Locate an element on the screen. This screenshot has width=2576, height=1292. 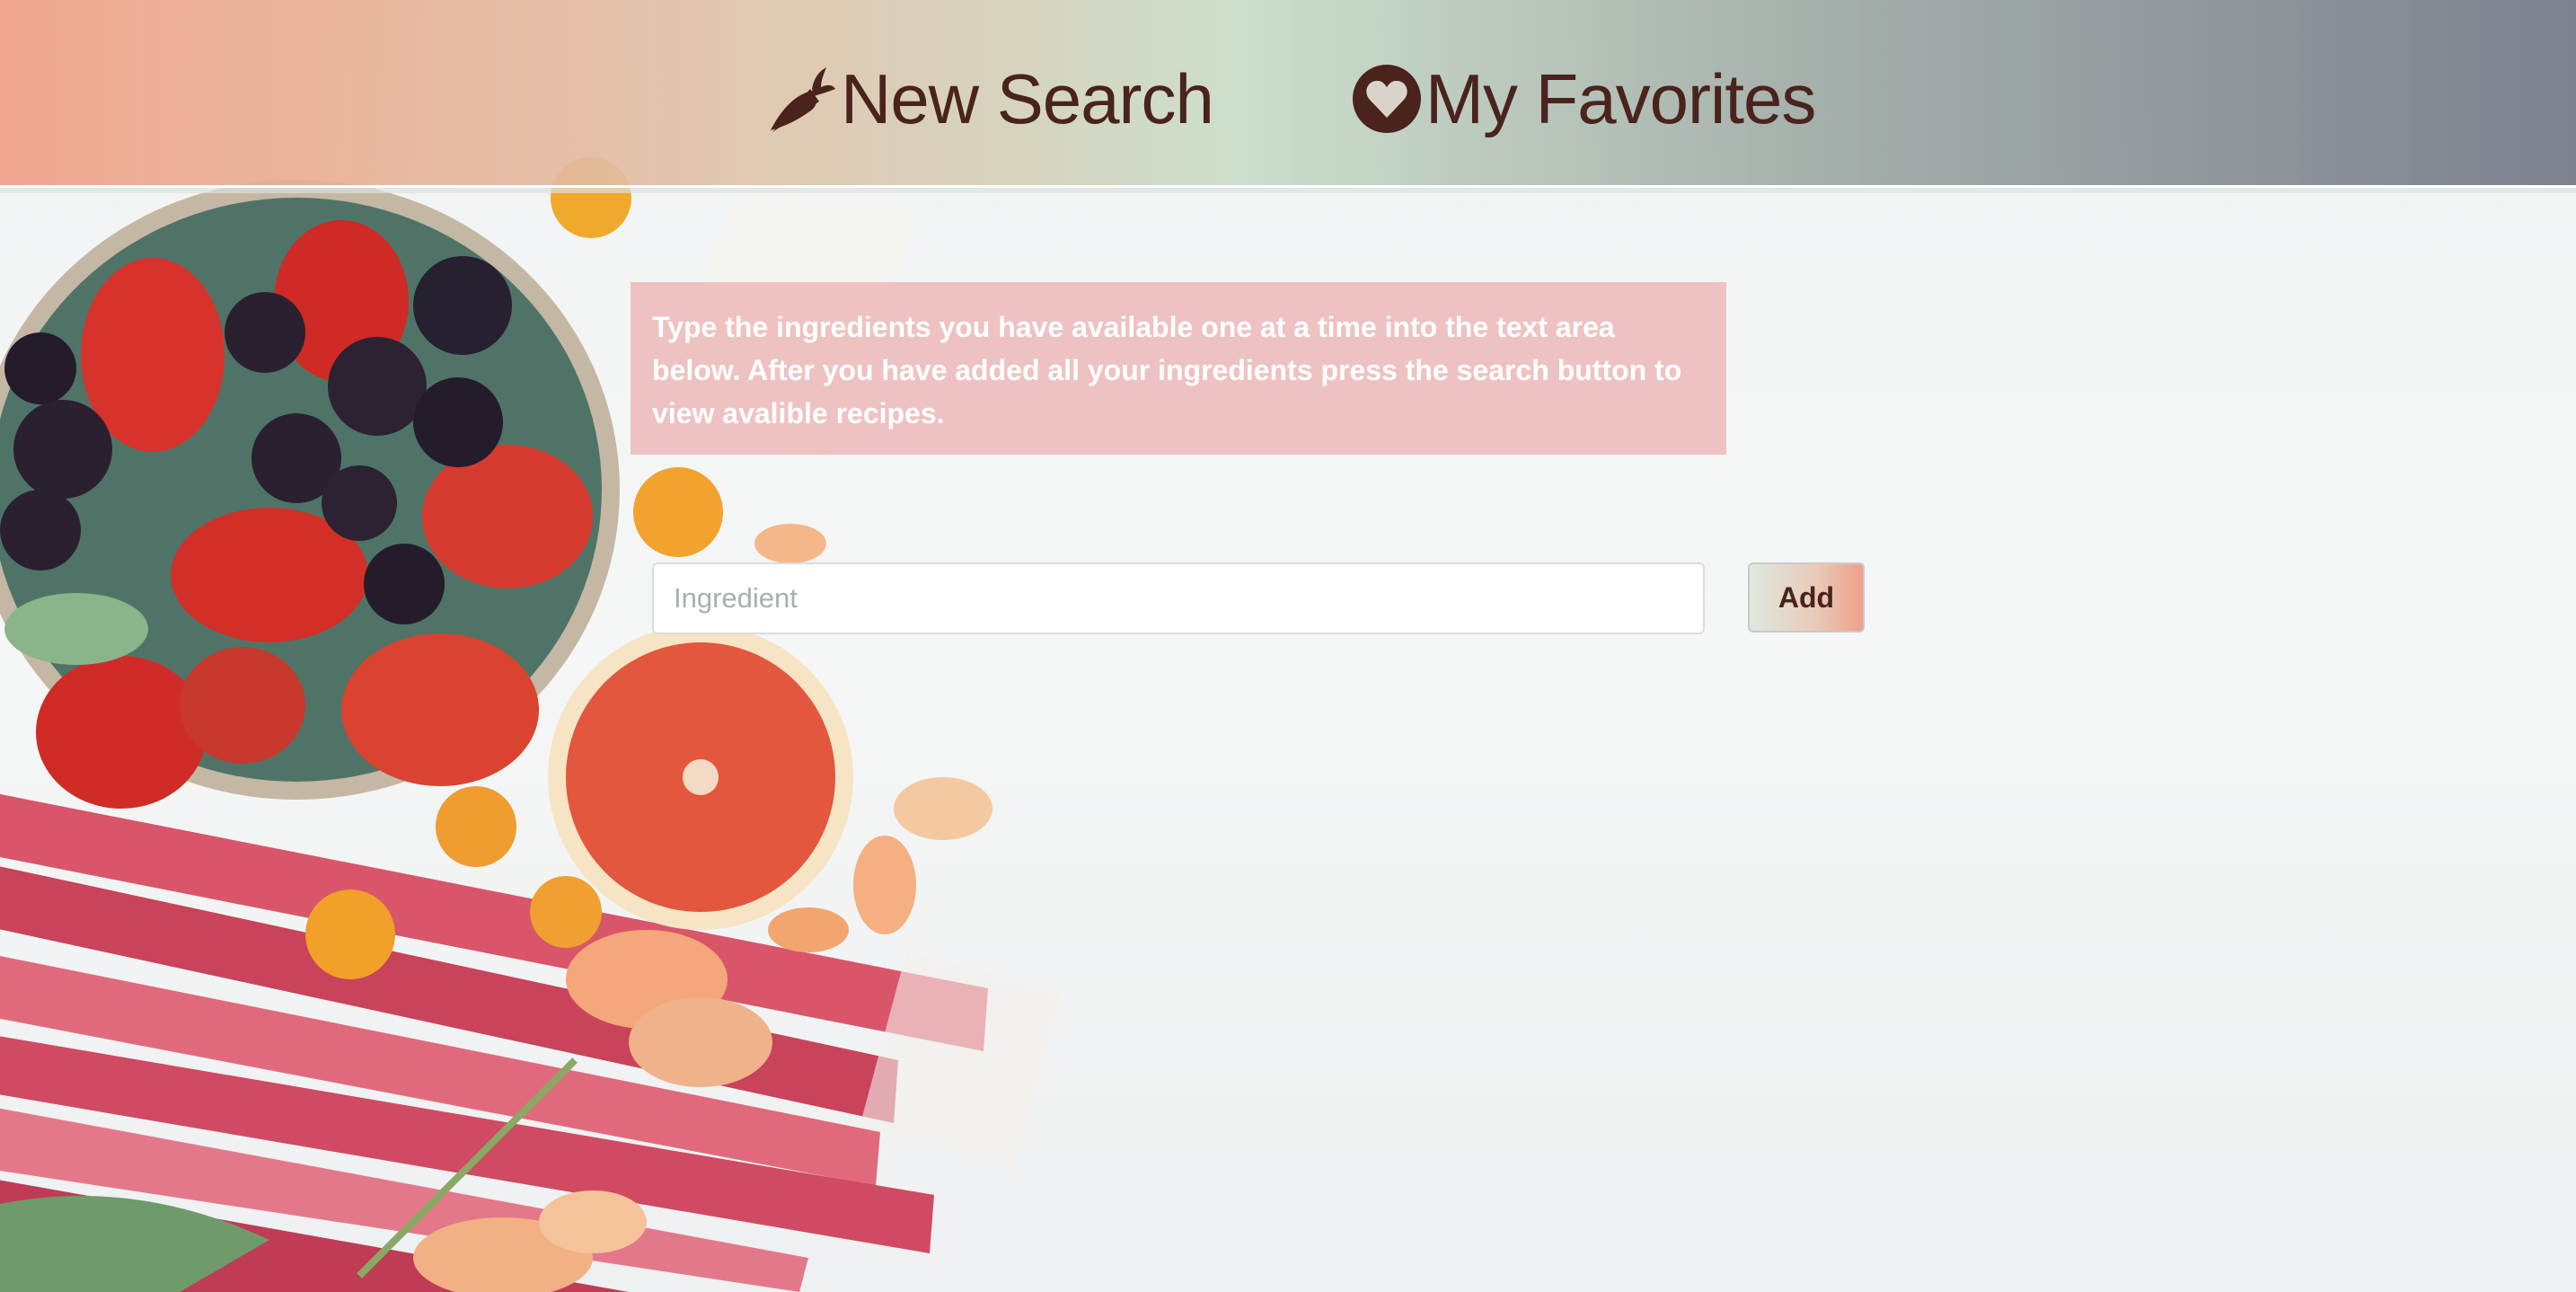
new-search-link: New Search is located at coordinates (988, 99).